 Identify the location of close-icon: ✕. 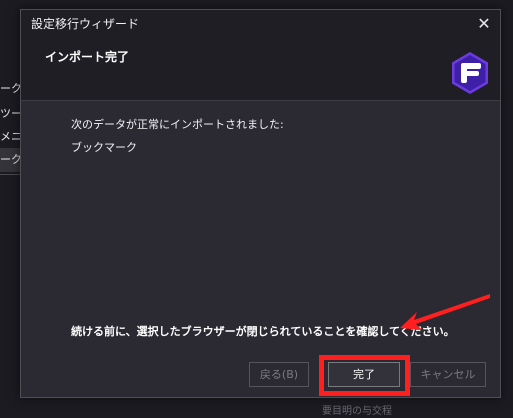
(484, 23).